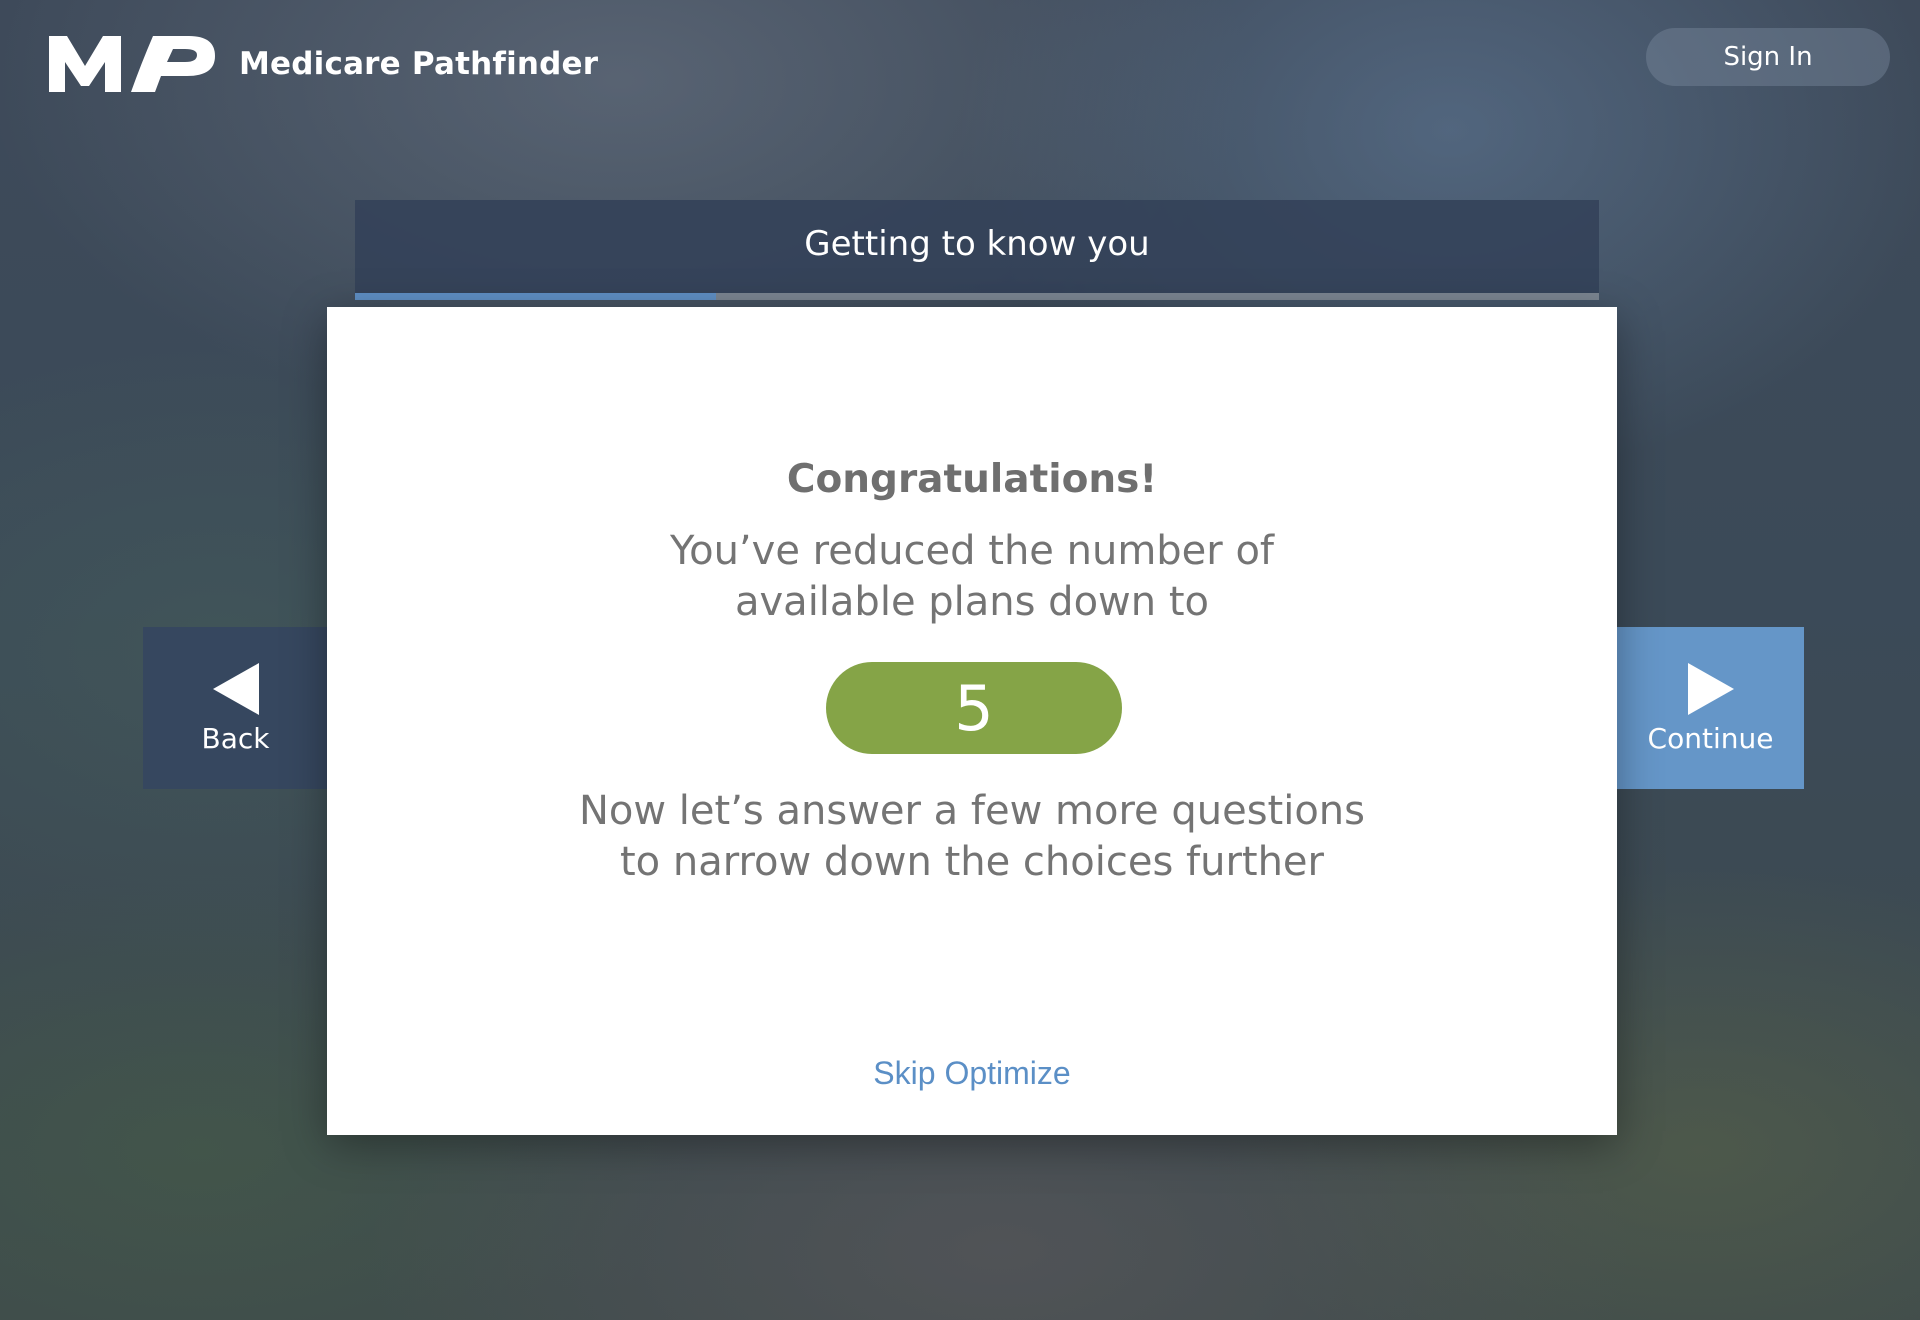  I want to click on progress-bar-fill, so click(535, 296).